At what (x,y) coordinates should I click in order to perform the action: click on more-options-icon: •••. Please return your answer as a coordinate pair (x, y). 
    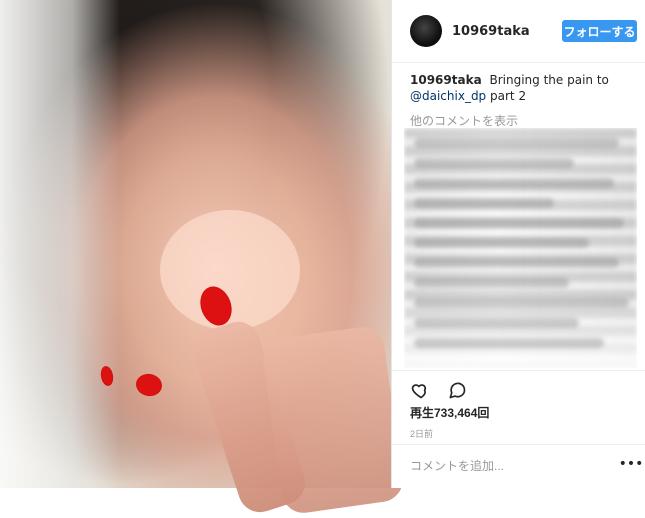
    Looking at the image, I should click on (631, 464).